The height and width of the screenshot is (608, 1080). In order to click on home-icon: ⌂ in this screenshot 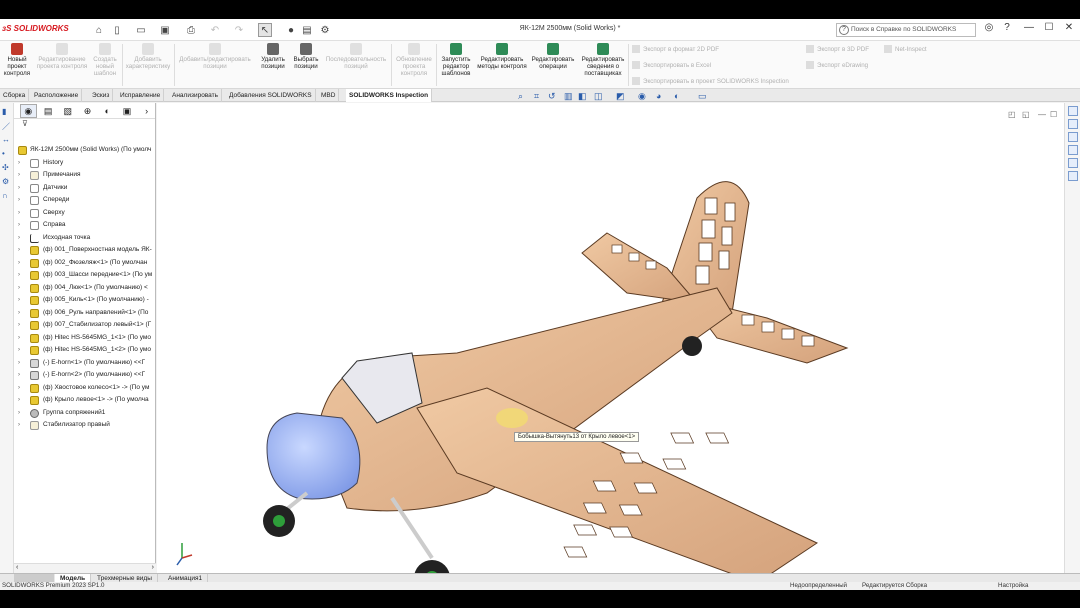, I will do `click(99, 30)`.